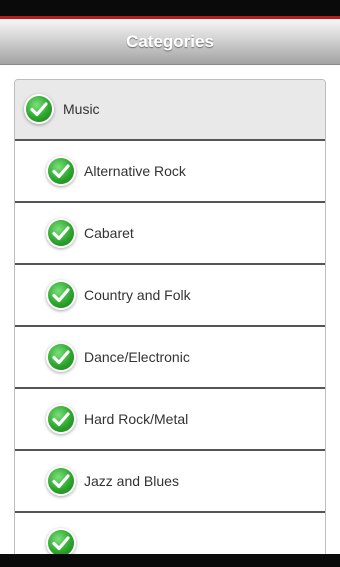 This screenshot has height=567, width=340. I want to click on category-label: Jazz and Blues, so click(131, 481).